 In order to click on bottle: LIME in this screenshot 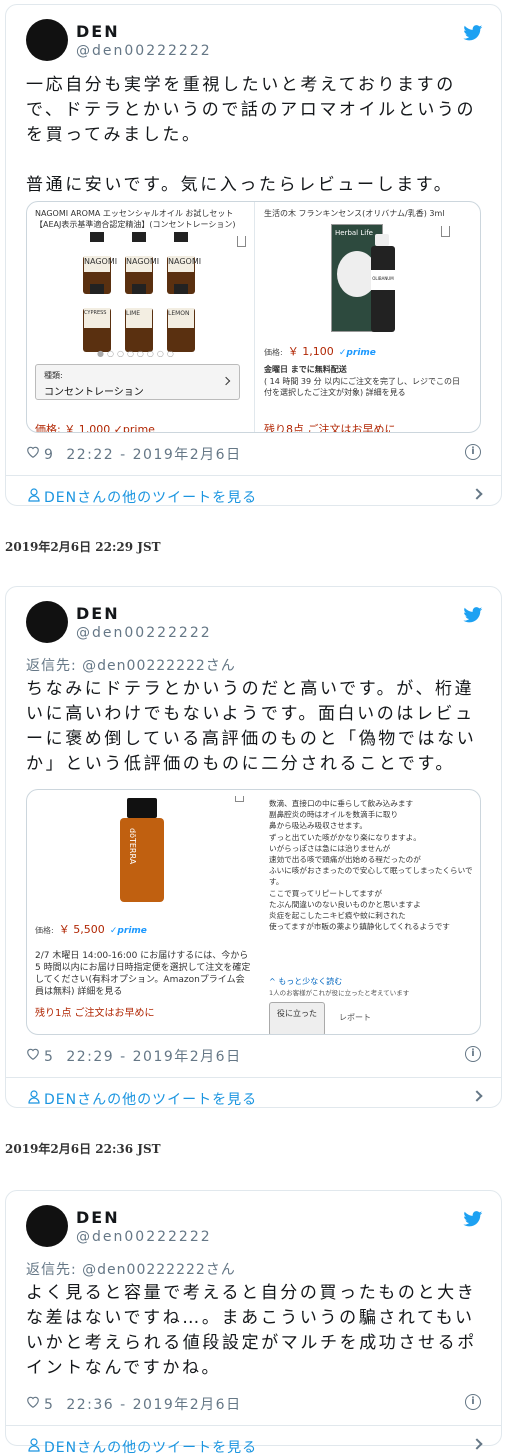, I will do `click(139, 318)`.